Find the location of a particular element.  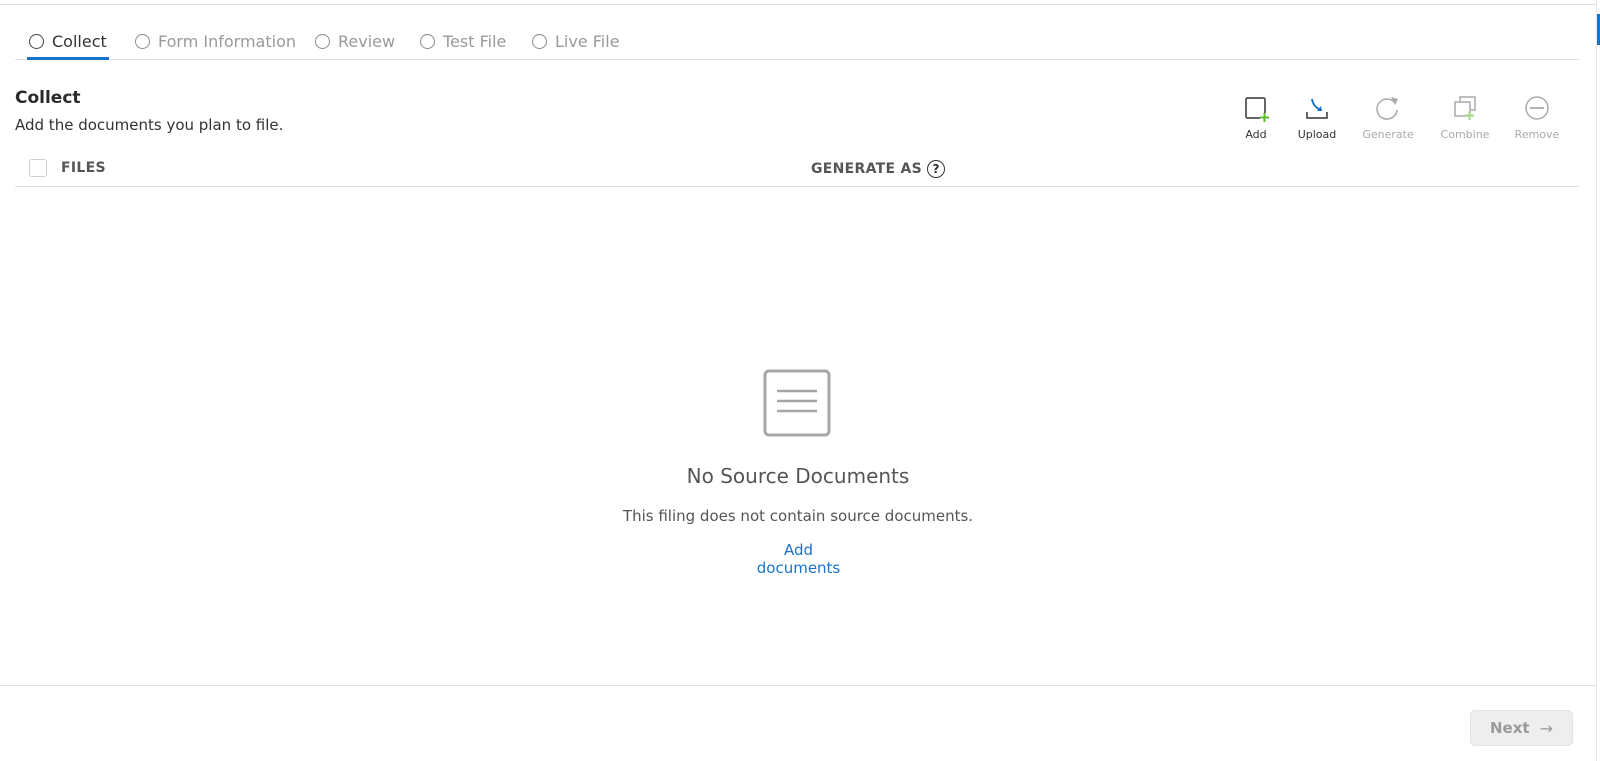

combine-label: Combine is located at coordinates (1465, 134).